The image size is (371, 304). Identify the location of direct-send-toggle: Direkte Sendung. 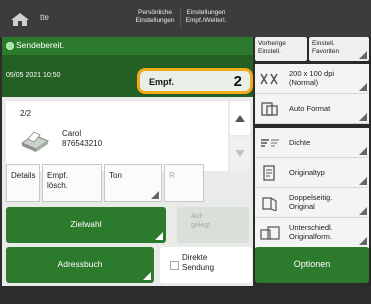
(206, 265).